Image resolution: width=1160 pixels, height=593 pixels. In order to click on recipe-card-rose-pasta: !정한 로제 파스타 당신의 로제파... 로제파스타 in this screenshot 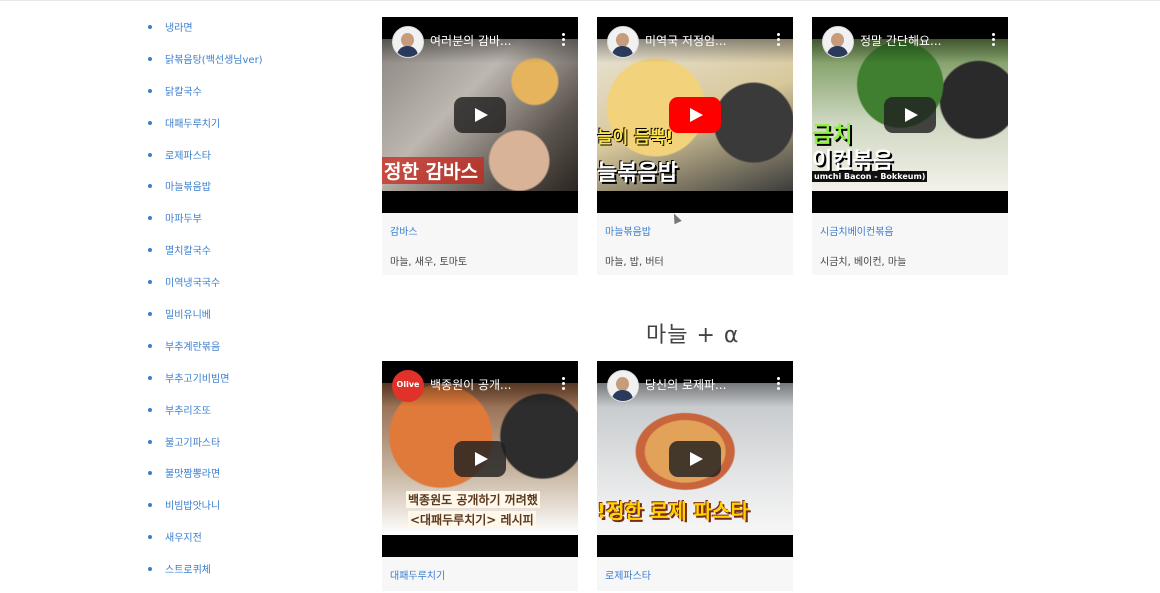, I will do `click(695, 476)`.